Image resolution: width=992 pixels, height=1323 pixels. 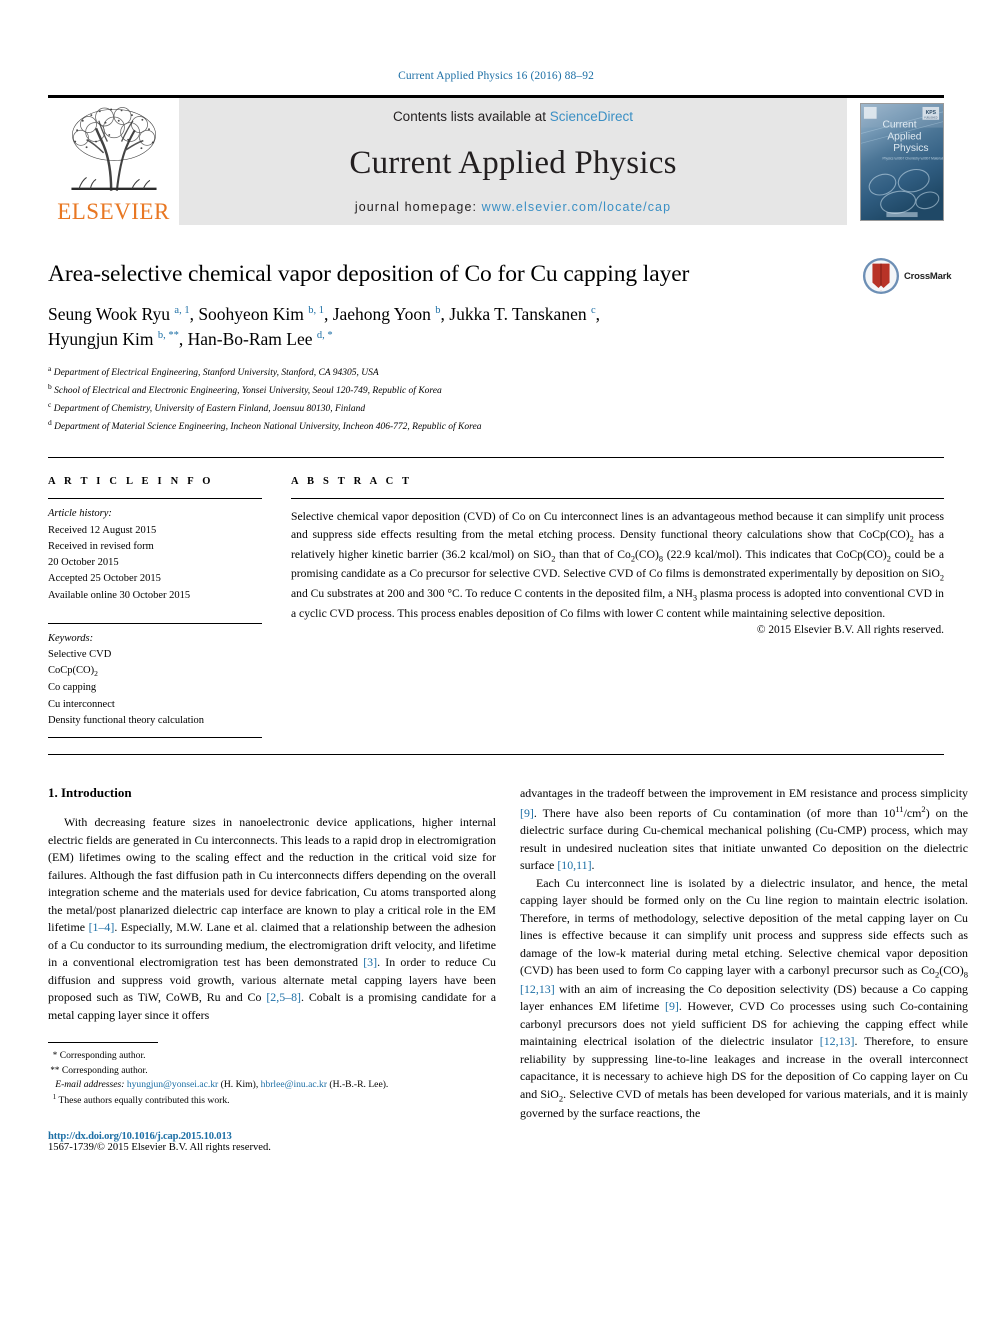 I want to click on affiliation-mark: a, so click(x=50, y=368).